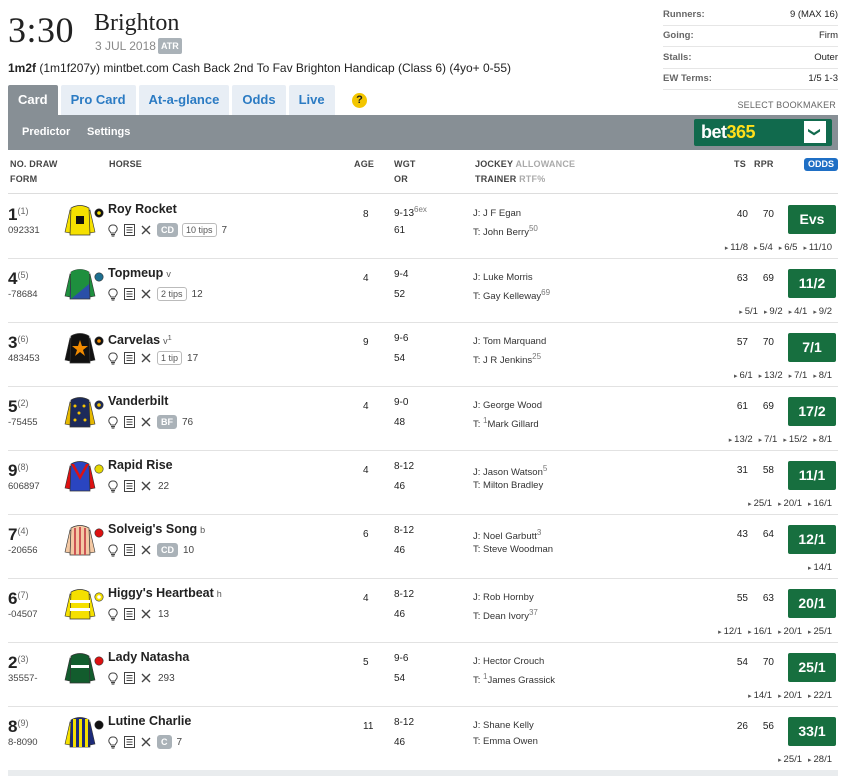 Image resolution: width=846 pixels, height=776 pixels. Describe the element at coordinates (98, 100) in the screenshot. I see `tab-pro-card: Pro Card` at that location.